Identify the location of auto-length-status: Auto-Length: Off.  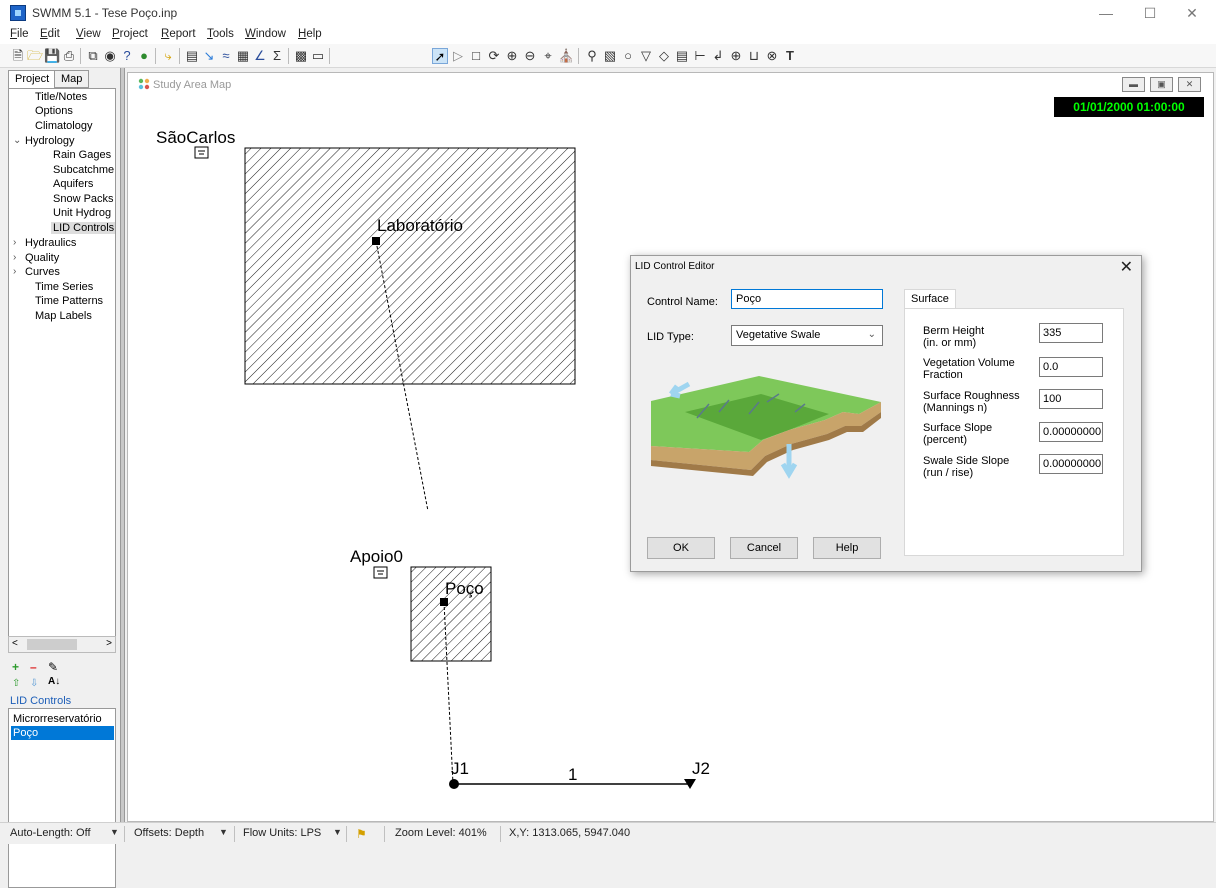
(50, 833).